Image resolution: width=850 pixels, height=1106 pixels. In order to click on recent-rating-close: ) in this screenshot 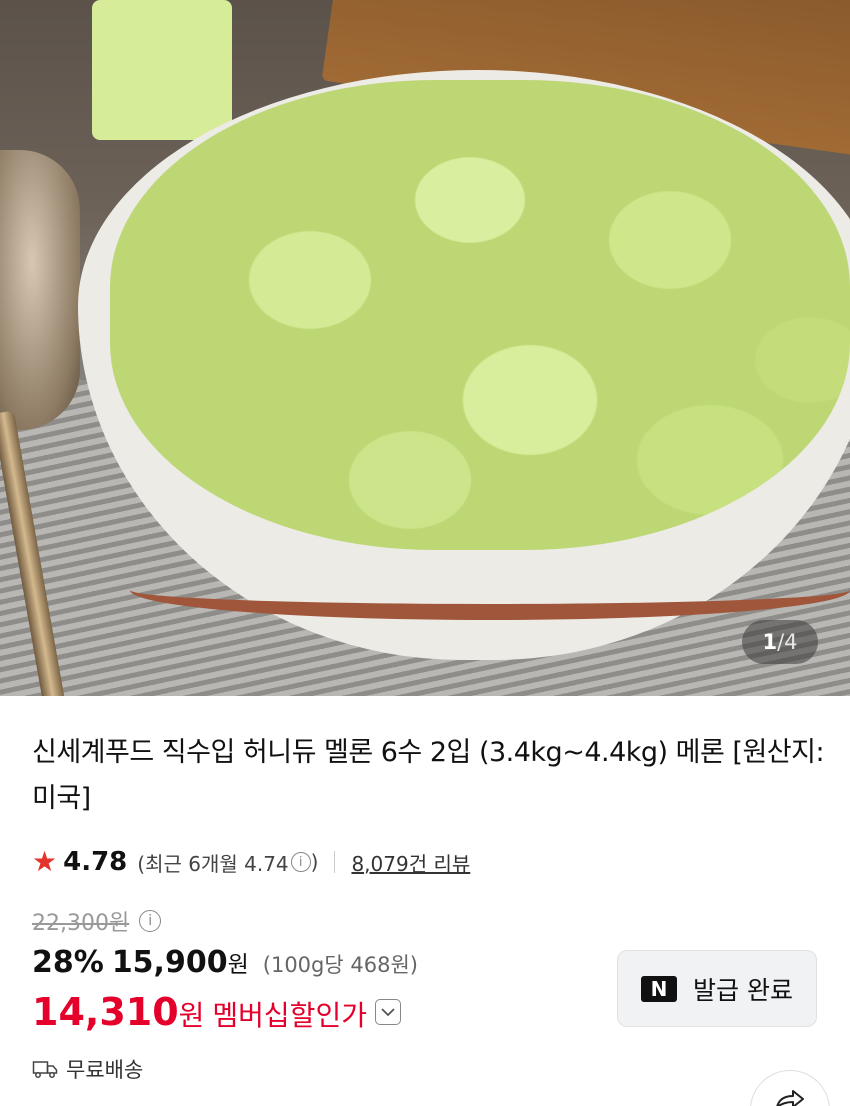, I will do `click(314, 862)`.